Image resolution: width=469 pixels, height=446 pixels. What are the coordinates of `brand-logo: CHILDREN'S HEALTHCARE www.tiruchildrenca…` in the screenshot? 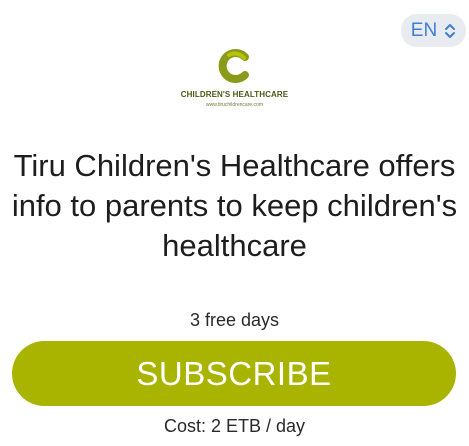 It's located at (234, 78).